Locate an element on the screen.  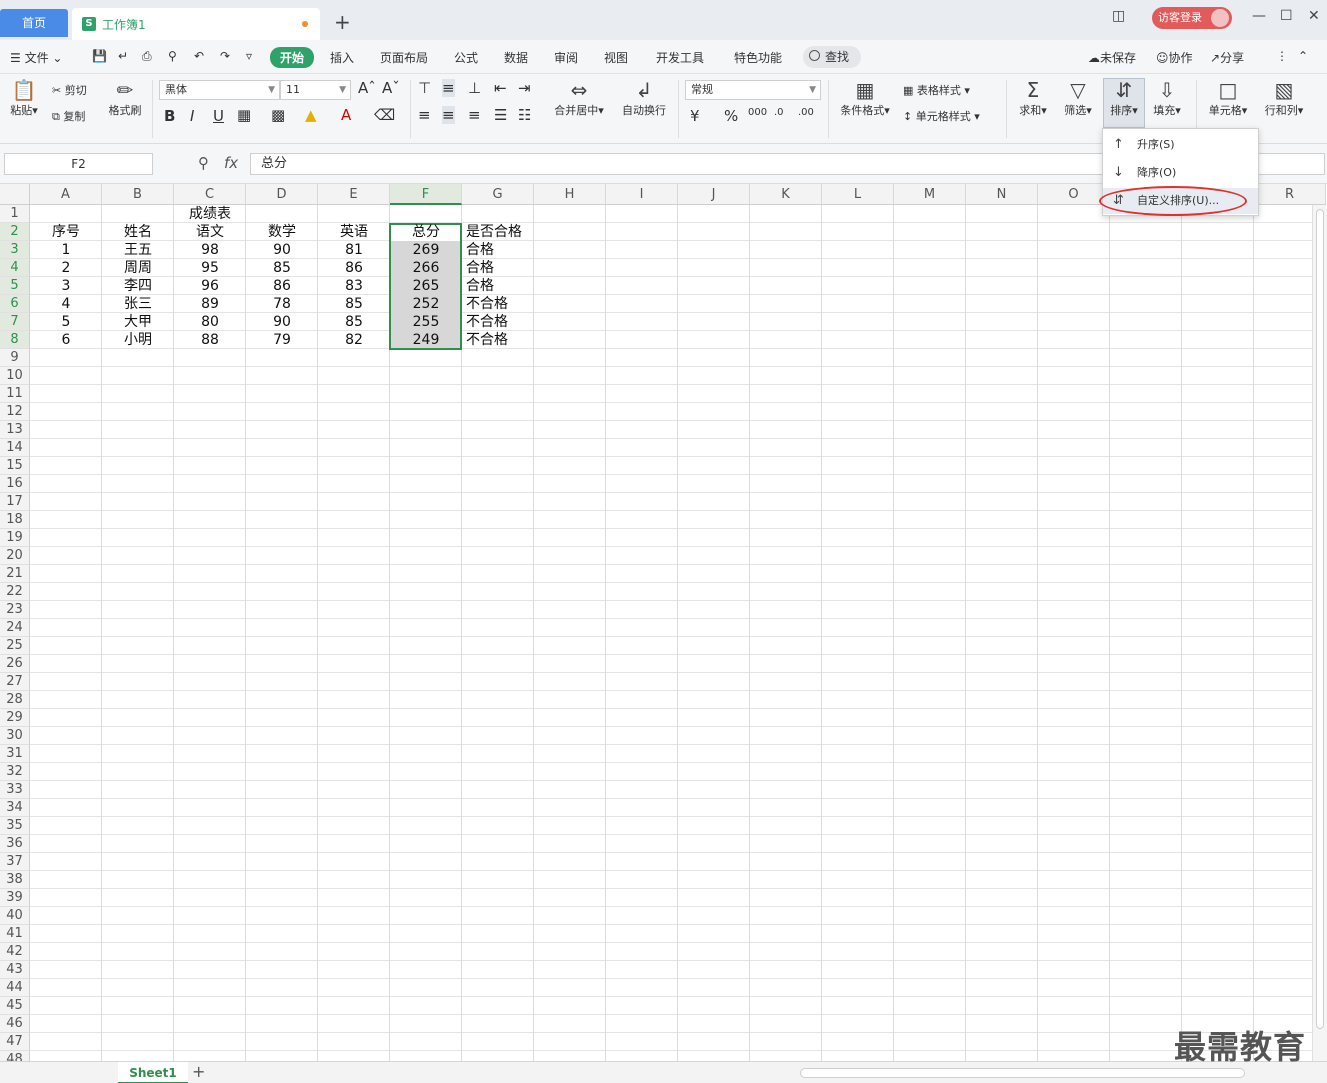
export-icon: ↵ is located at coordinates (123, 56).